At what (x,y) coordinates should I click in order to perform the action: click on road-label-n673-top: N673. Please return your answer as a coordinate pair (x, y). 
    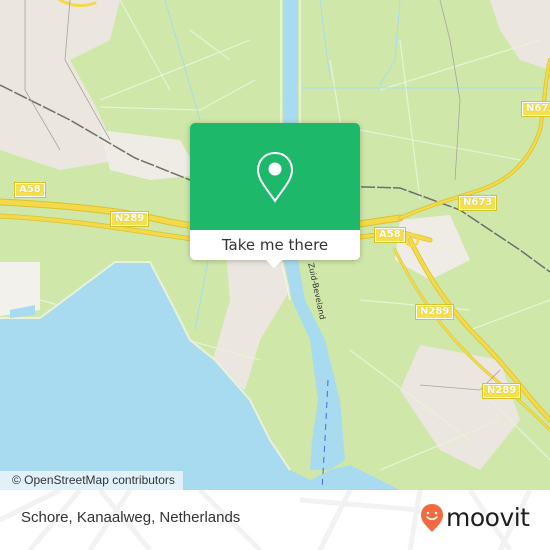
    Looking at the image, I should click on (535, 109).